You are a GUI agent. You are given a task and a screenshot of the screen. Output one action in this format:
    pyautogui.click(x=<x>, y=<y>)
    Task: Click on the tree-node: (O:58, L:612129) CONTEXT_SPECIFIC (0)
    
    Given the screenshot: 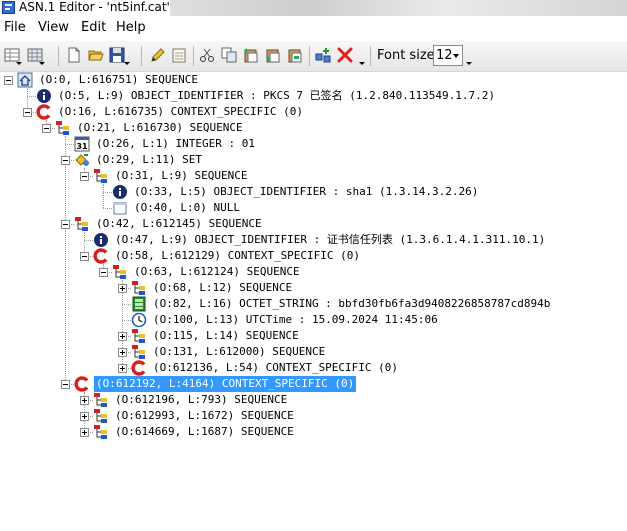 What is the action you would take?
    pyautogui.click(x=313, y=256)
    